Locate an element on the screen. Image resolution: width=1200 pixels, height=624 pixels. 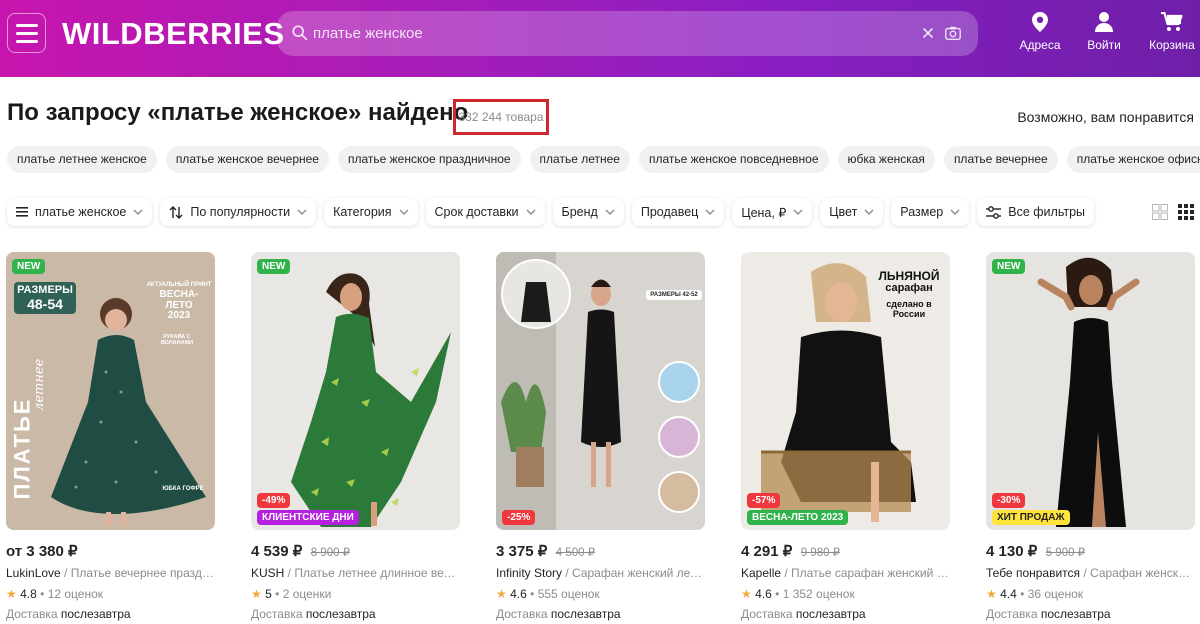
cart-button: Корзина is located at coordinates (1171, 37).